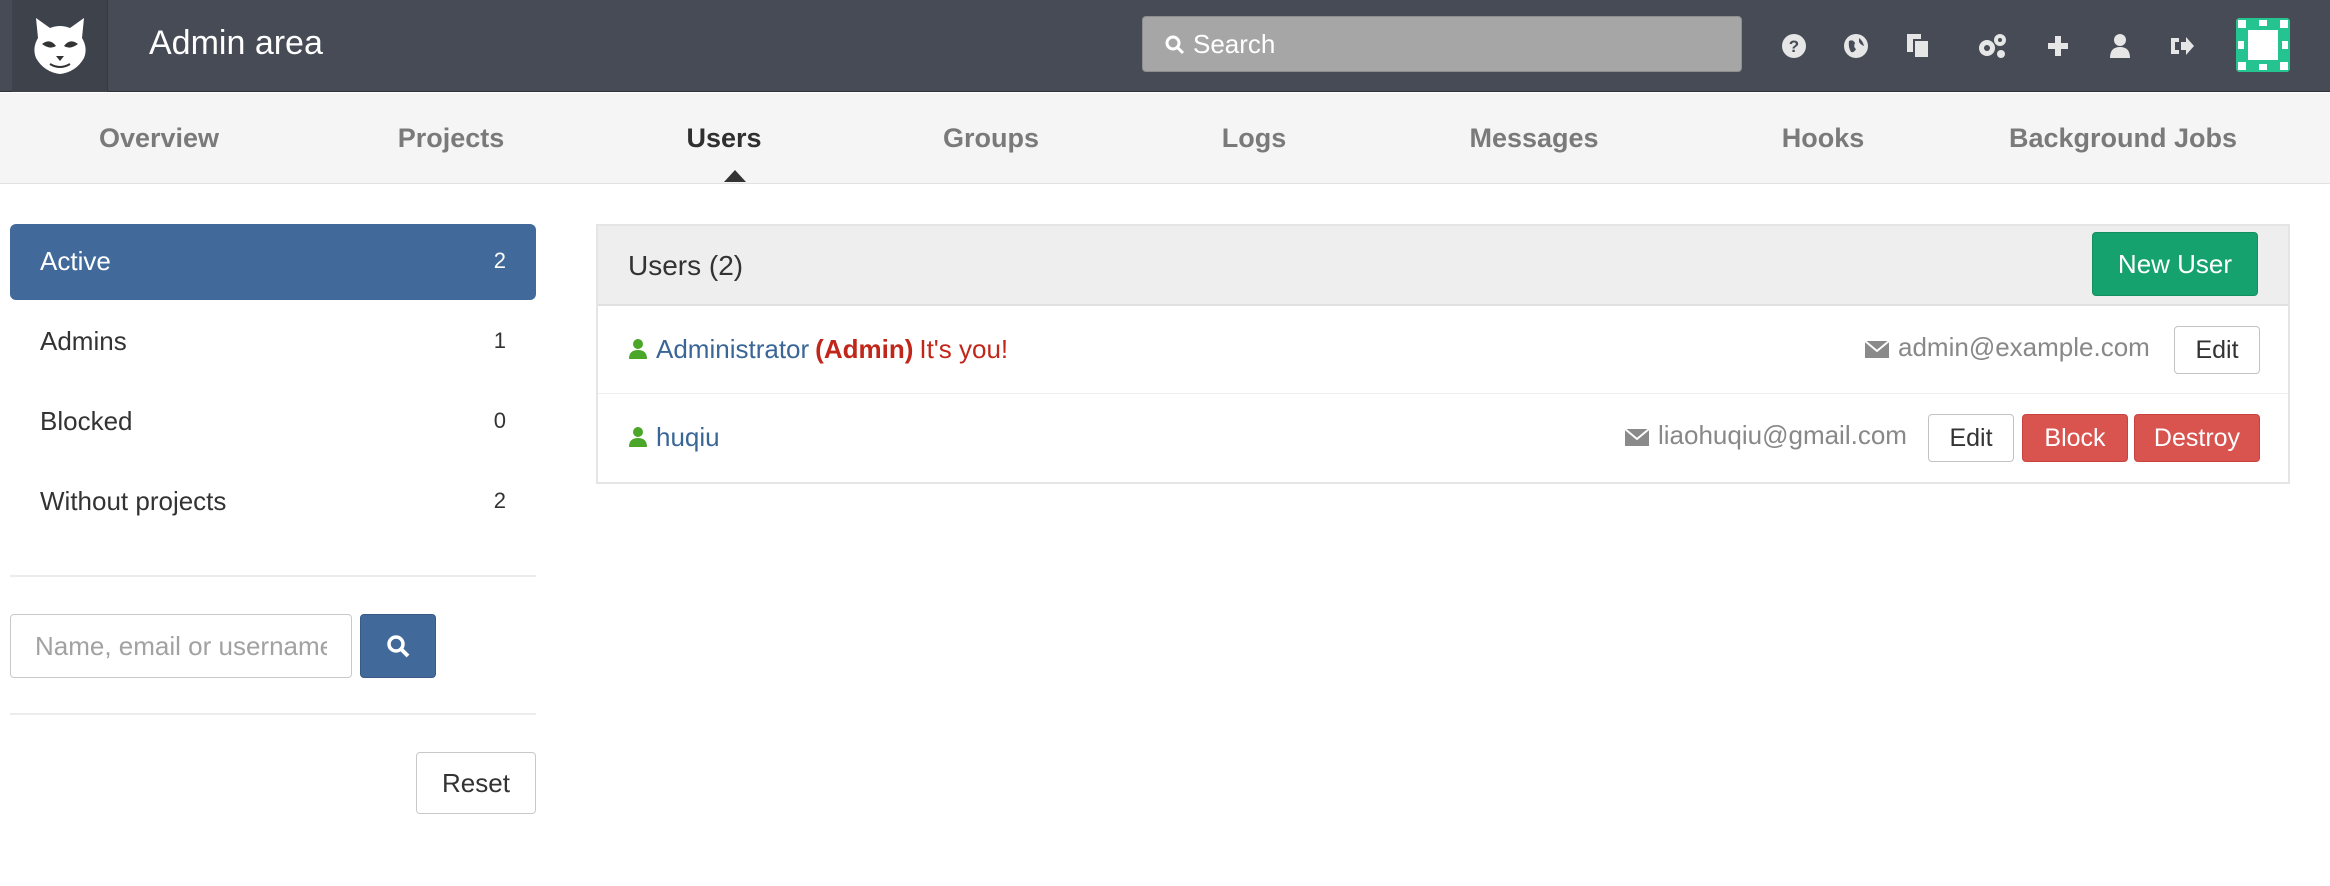 This screenshot has height=886, width=2330. I want to click on destroy-user-button: Destroy, so click(2197, 438).